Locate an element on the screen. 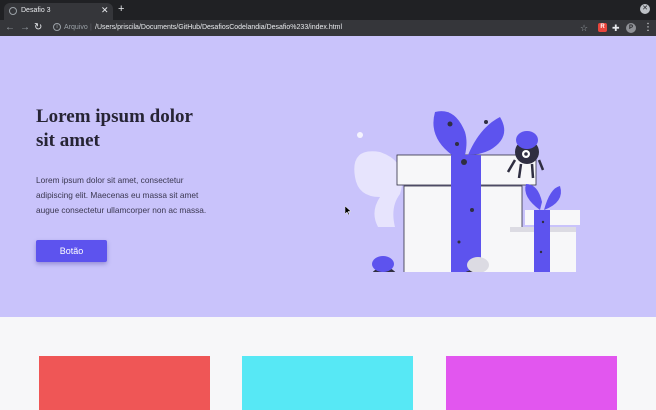 The height and width of the screenshot is (410, 656). browser-tab-bar: Desafio 3 ✕ + ✕ is located at coordinates (328, 10).